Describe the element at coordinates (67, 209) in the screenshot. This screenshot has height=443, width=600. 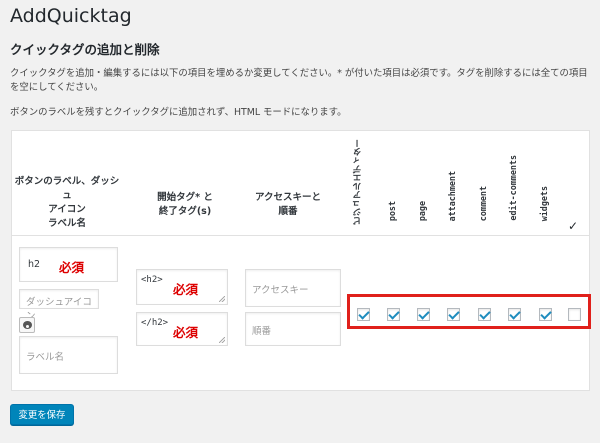
I see `label-header-line2: アイコン` at that location.